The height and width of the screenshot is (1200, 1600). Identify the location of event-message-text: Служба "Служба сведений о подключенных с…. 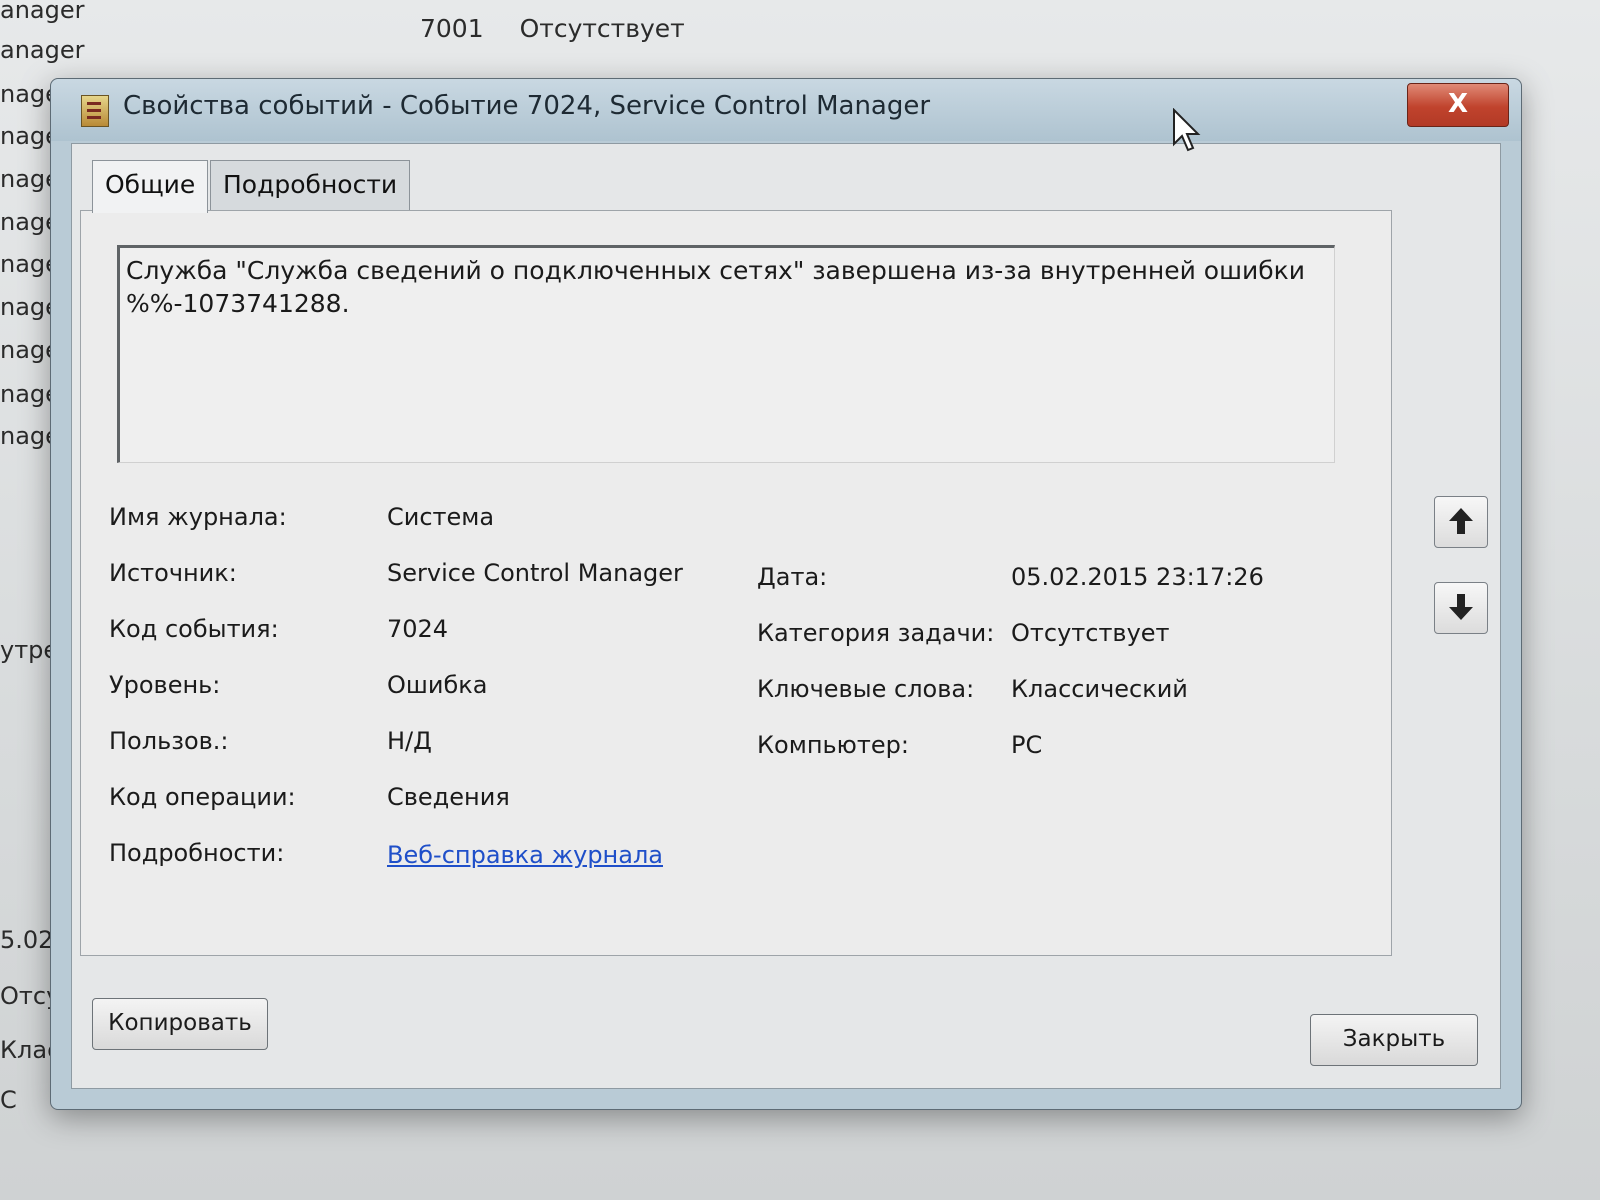
(726, 354).